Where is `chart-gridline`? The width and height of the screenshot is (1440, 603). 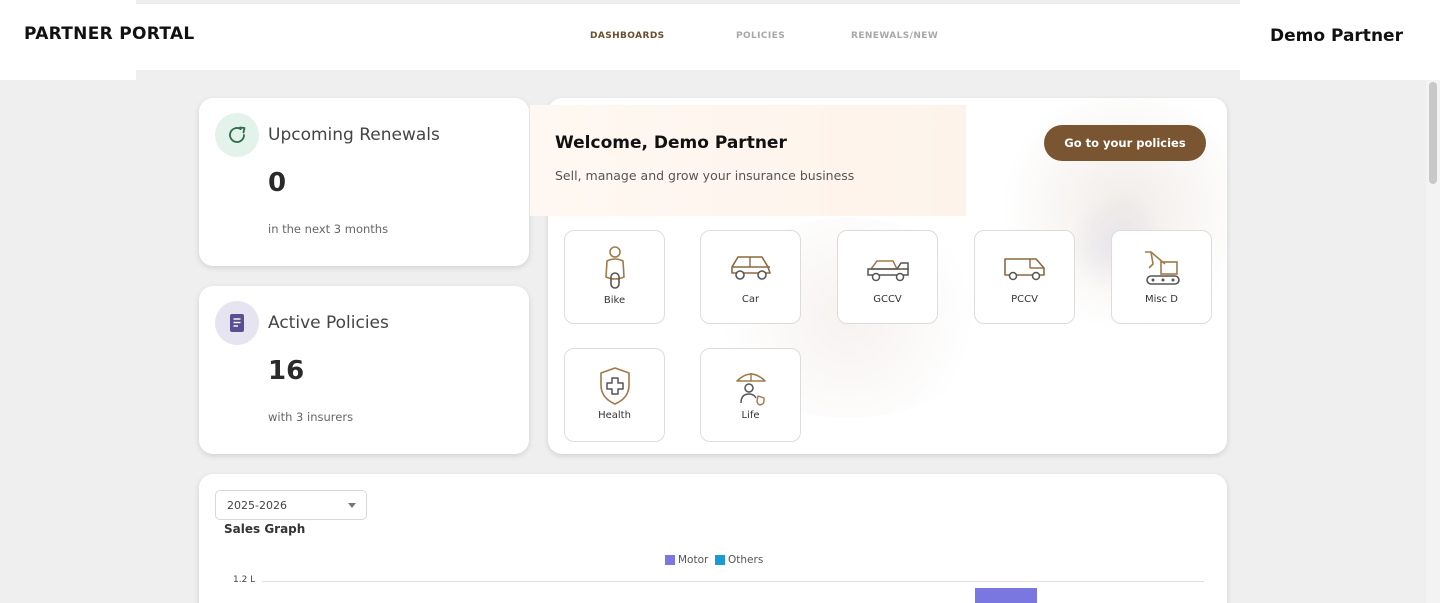
chart-gridline is located at coordinates (733, 581).